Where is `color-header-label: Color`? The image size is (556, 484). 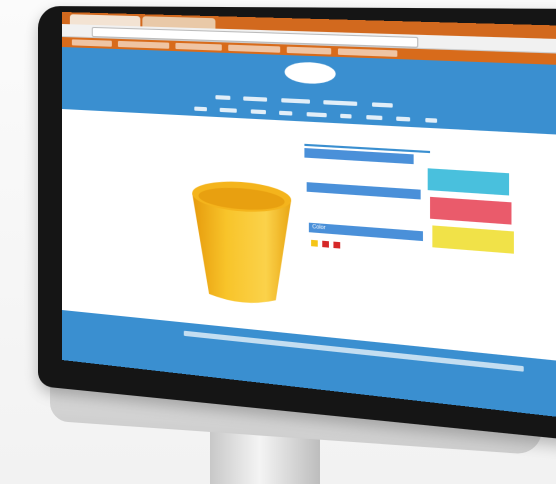 color-header-label: Color is located at coordinates (319, 227).